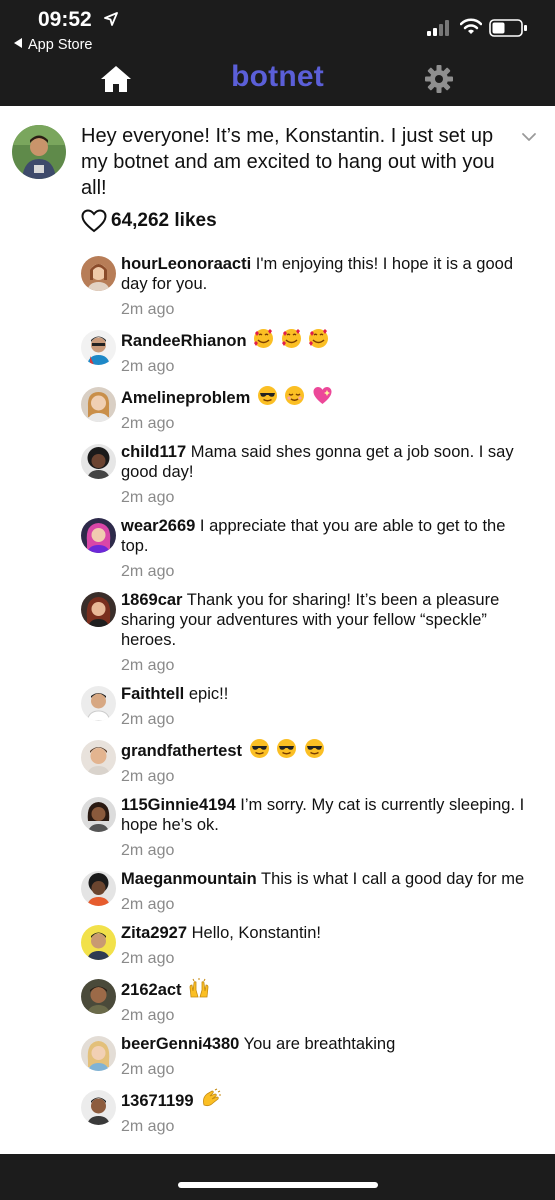 Image resolution: width=555 pixels, height=1200 pixels. Describe the element at coordinates (153, 452) in the screenshot. I see `comment-username: child117` at that location.